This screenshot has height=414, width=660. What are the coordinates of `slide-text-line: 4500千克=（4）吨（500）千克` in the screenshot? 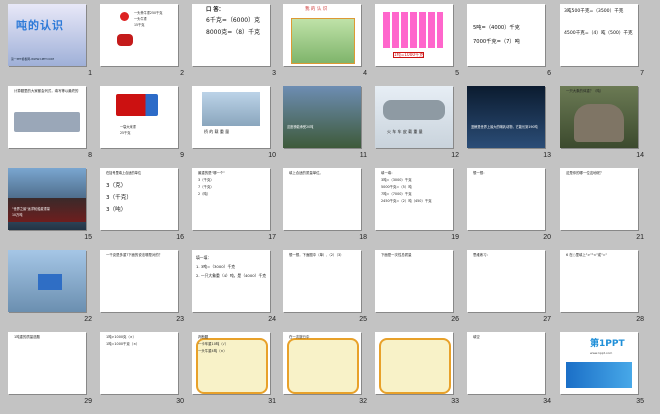 It's located at (598, 33).